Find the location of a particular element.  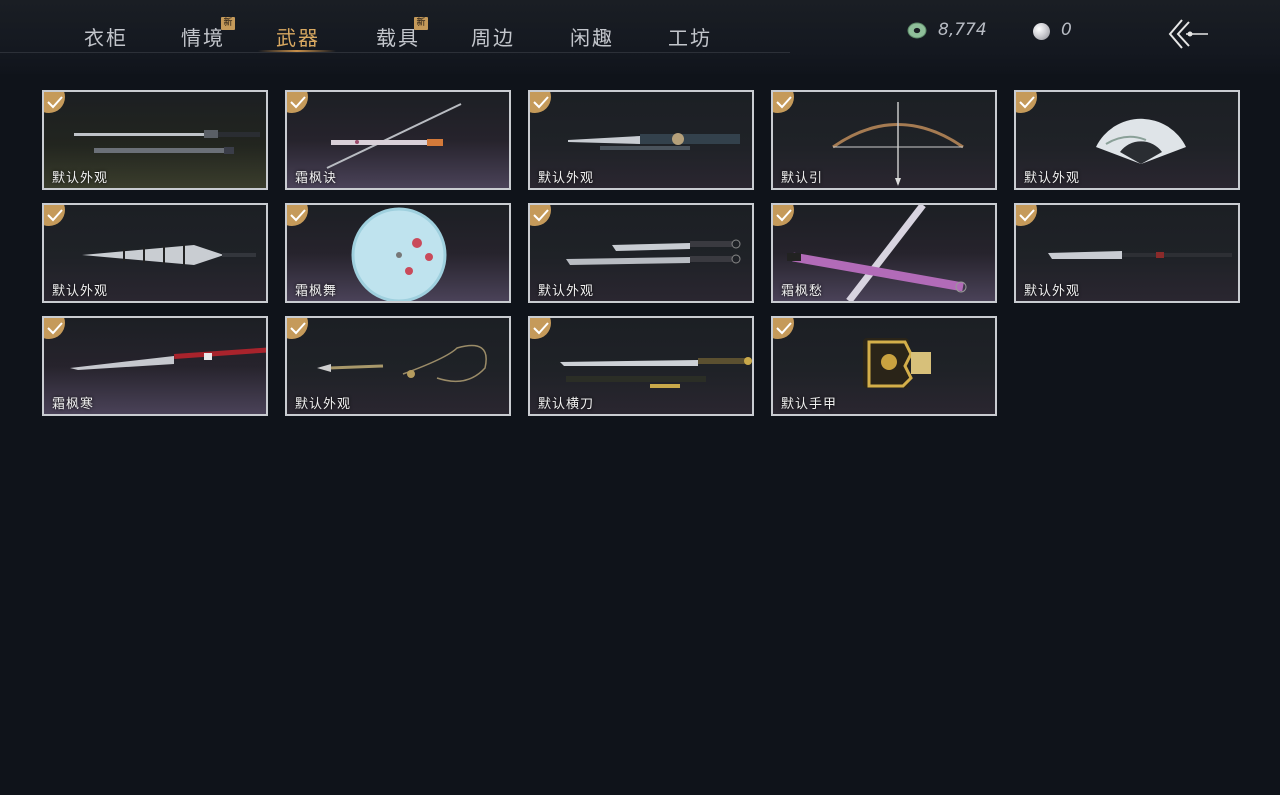

tab-leisure: 闲趣 is located at coordinates (592, 36).